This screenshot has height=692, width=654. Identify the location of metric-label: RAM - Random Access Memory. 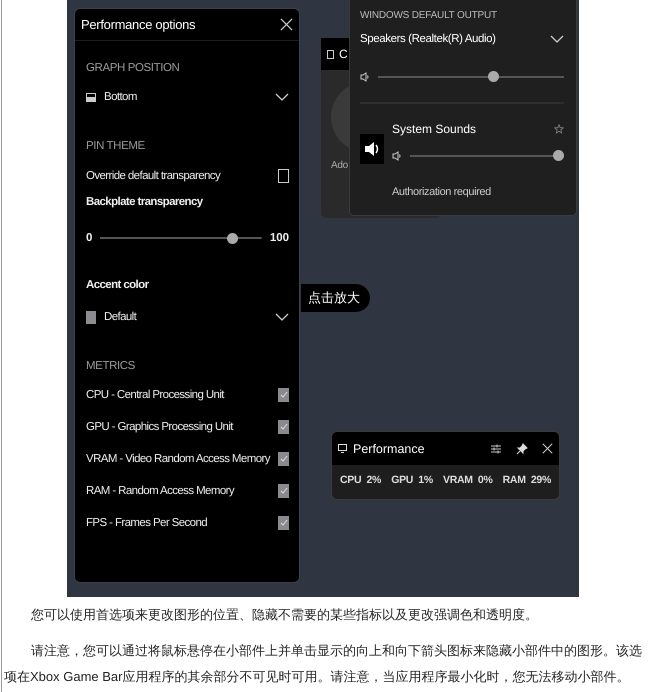
(160, 491).